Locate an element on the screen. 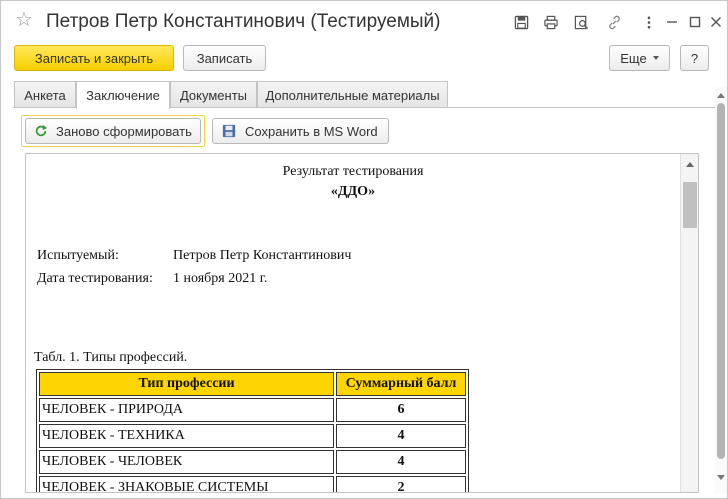 The image size is (728, 499). floppy-icon is located at coordinates (229, 131).